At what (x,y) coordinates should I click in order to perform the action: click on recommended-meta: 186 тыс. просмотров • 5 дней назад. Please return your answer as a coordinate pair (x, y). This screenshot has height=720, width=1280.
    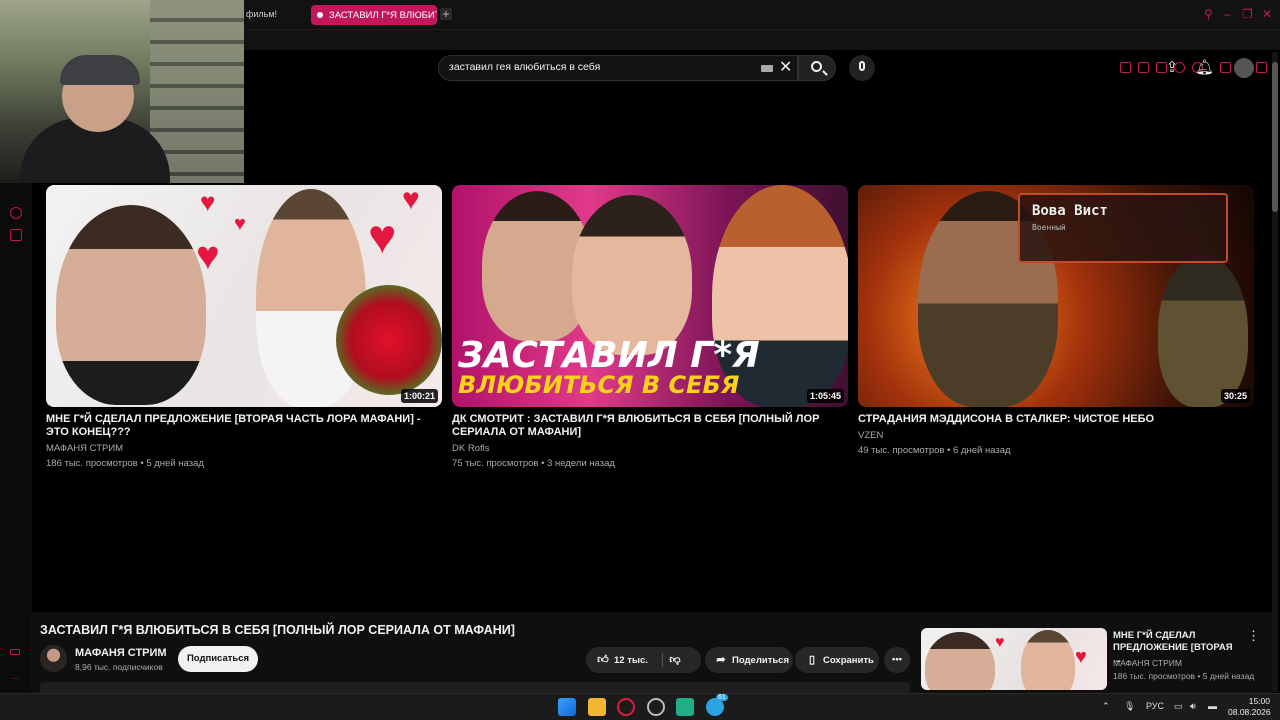
    Looking at the image, I should click on (1184, 676).